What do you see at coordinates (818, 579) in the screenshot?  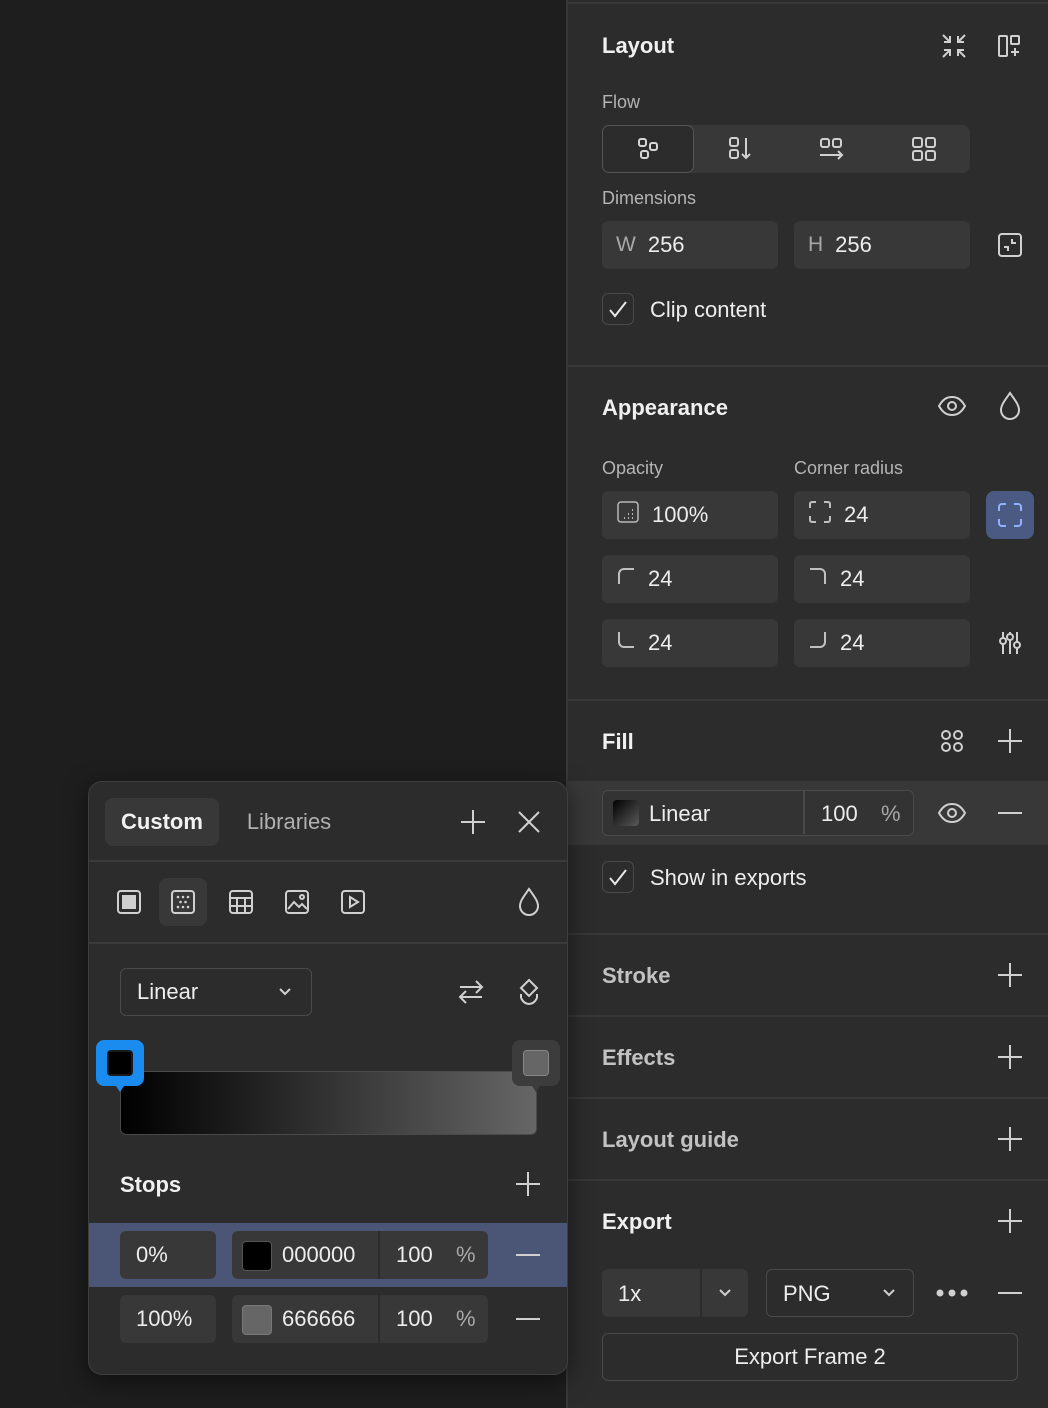 I see `corner-top-right-icon` at bounding box center [818, 579].